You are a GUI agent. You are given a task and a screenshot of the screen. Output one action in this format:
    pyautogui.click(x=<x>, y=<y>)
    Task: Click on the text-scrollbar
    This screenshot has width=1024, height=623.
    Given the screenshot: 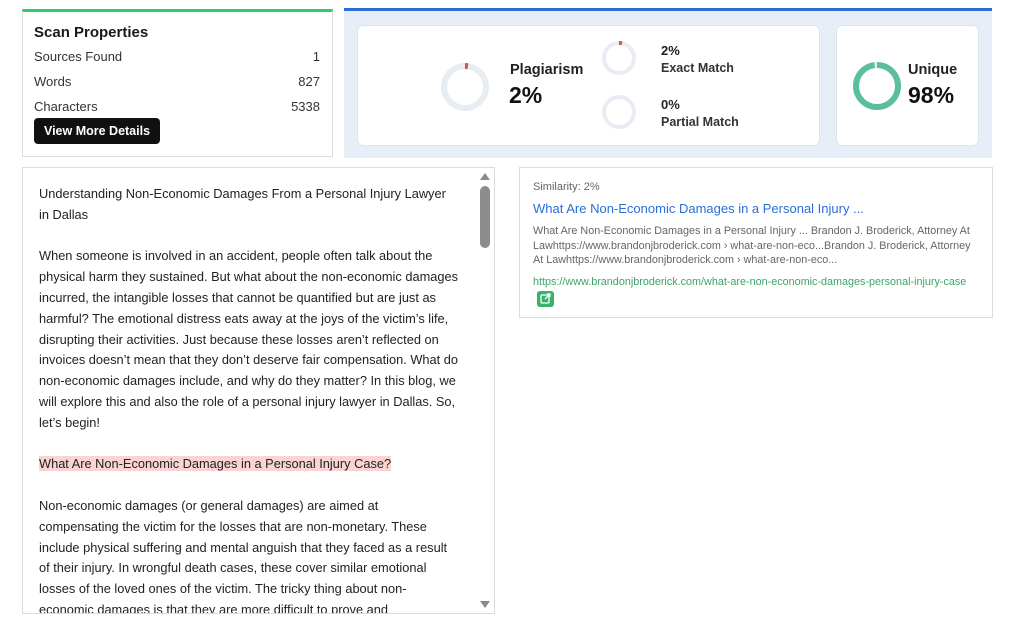 What is the action you would take?
    pyautogui.click(x=485, y=390)
    